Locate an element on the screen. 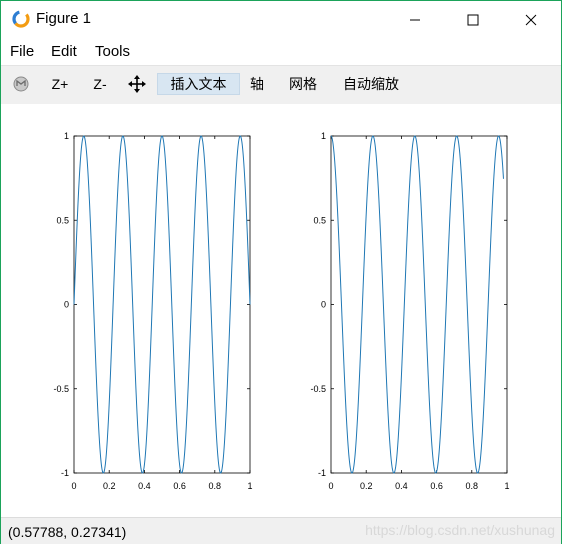 Image resolution: width=562 pixels, height=544 pixels. pan-arrows-icon is located at coordinates (137, 84).